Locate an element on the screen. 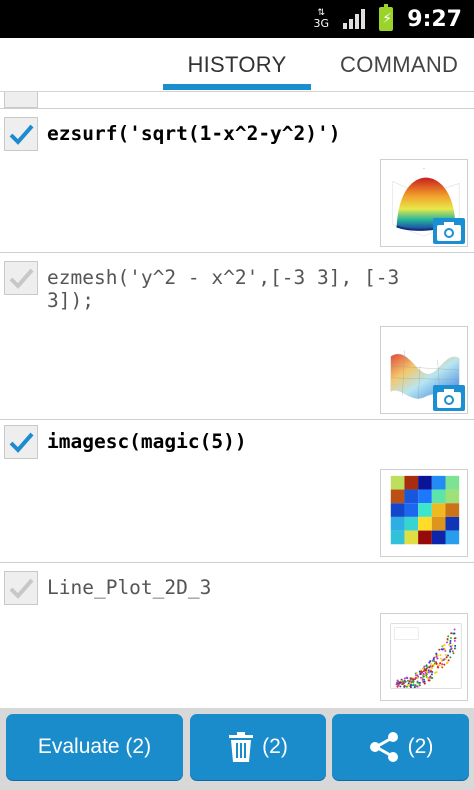 The height and width of the screenshot is (790, 474). history-command: ezmesh('y^2 - x^2',[-3 3], [-3 3]); is located at coordinates (229, 289).